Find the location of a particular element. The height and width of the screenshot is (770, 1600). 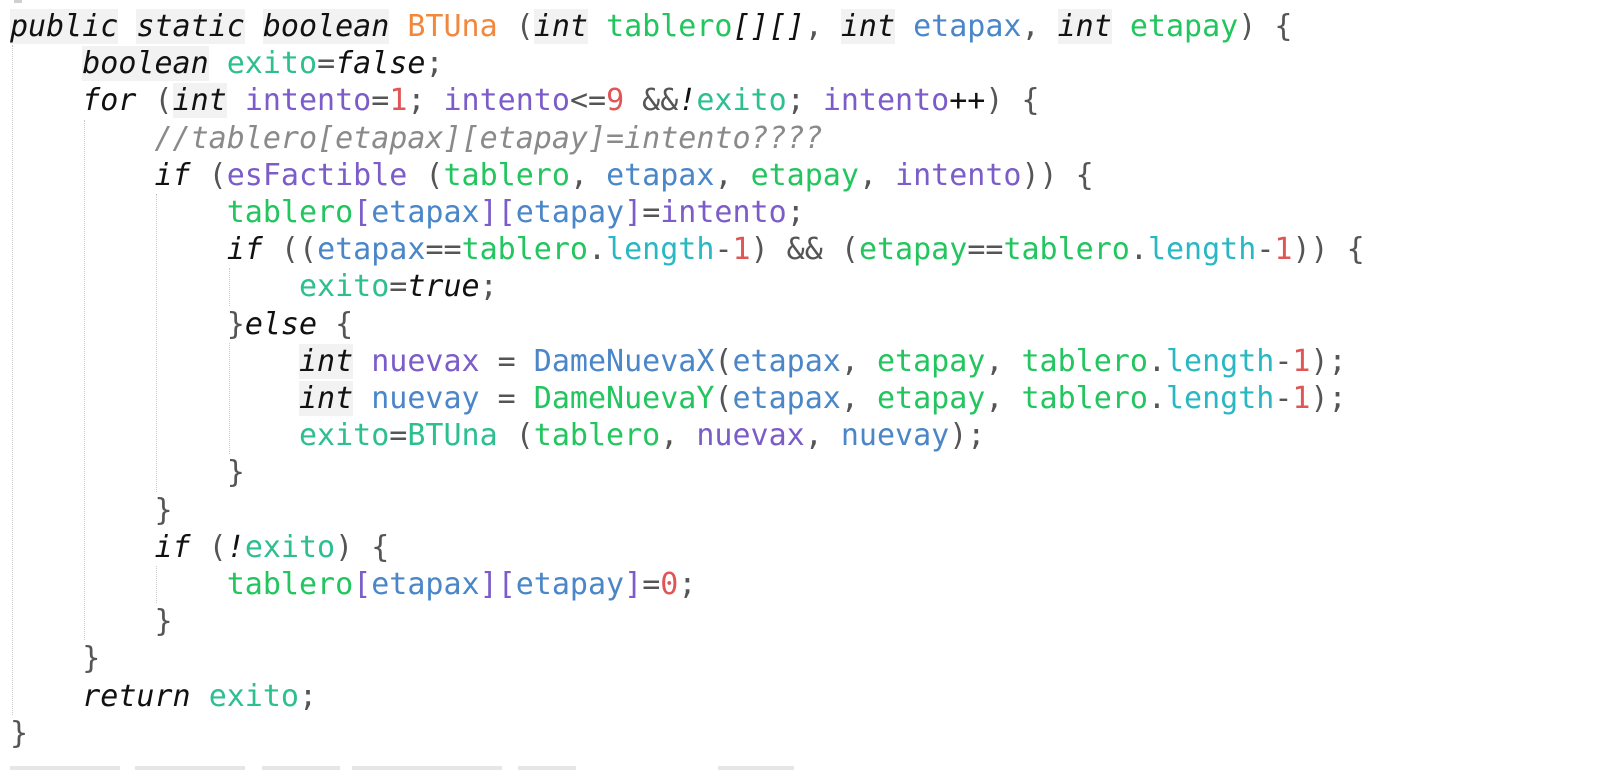

code-token: (( is located at coordinates (290, 250).